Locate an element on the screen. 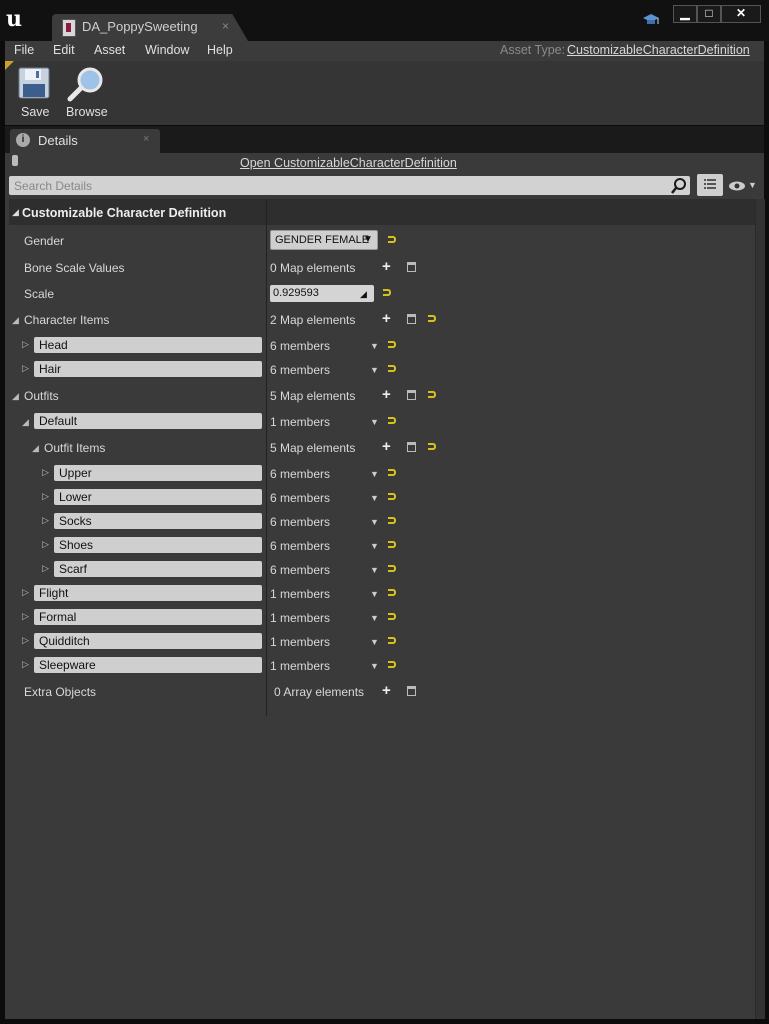 This screenshot has height=1024, width=769. map-key-lower: Lower is located at coordinates (158, 497).